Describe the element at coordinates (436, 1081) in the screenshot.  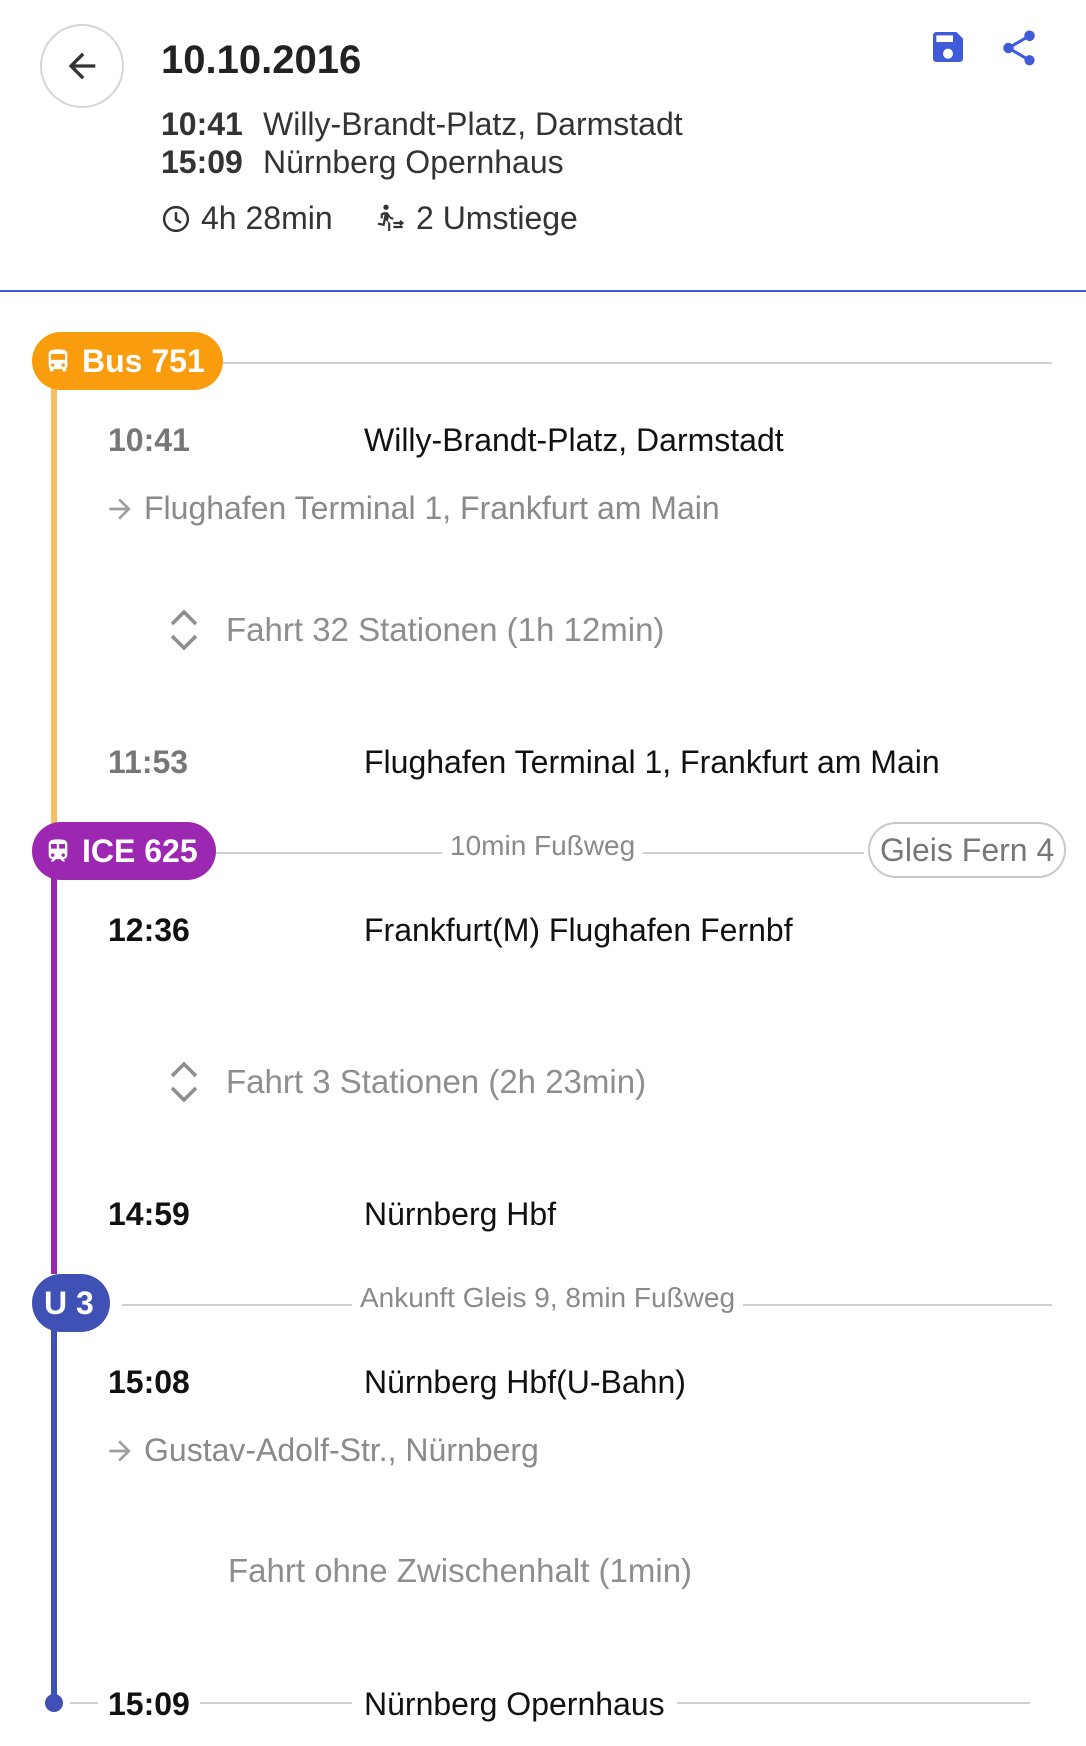
I see `ice-ride-text: Fahrt 3 Stationen (2h 23min)` at that location.